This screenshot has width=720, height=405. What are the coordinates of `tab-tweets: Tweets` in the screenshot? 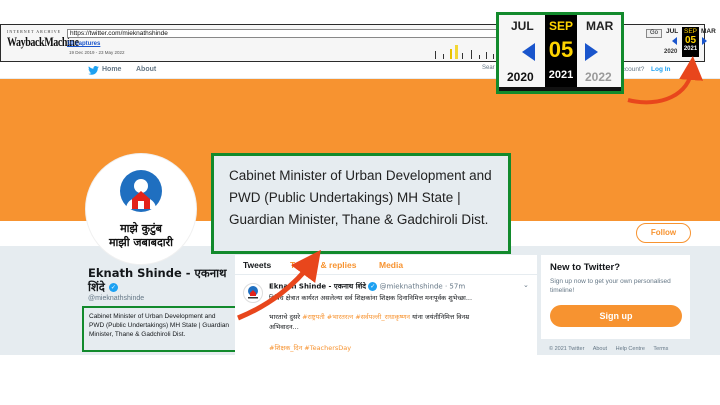 It's located at (257, 265).